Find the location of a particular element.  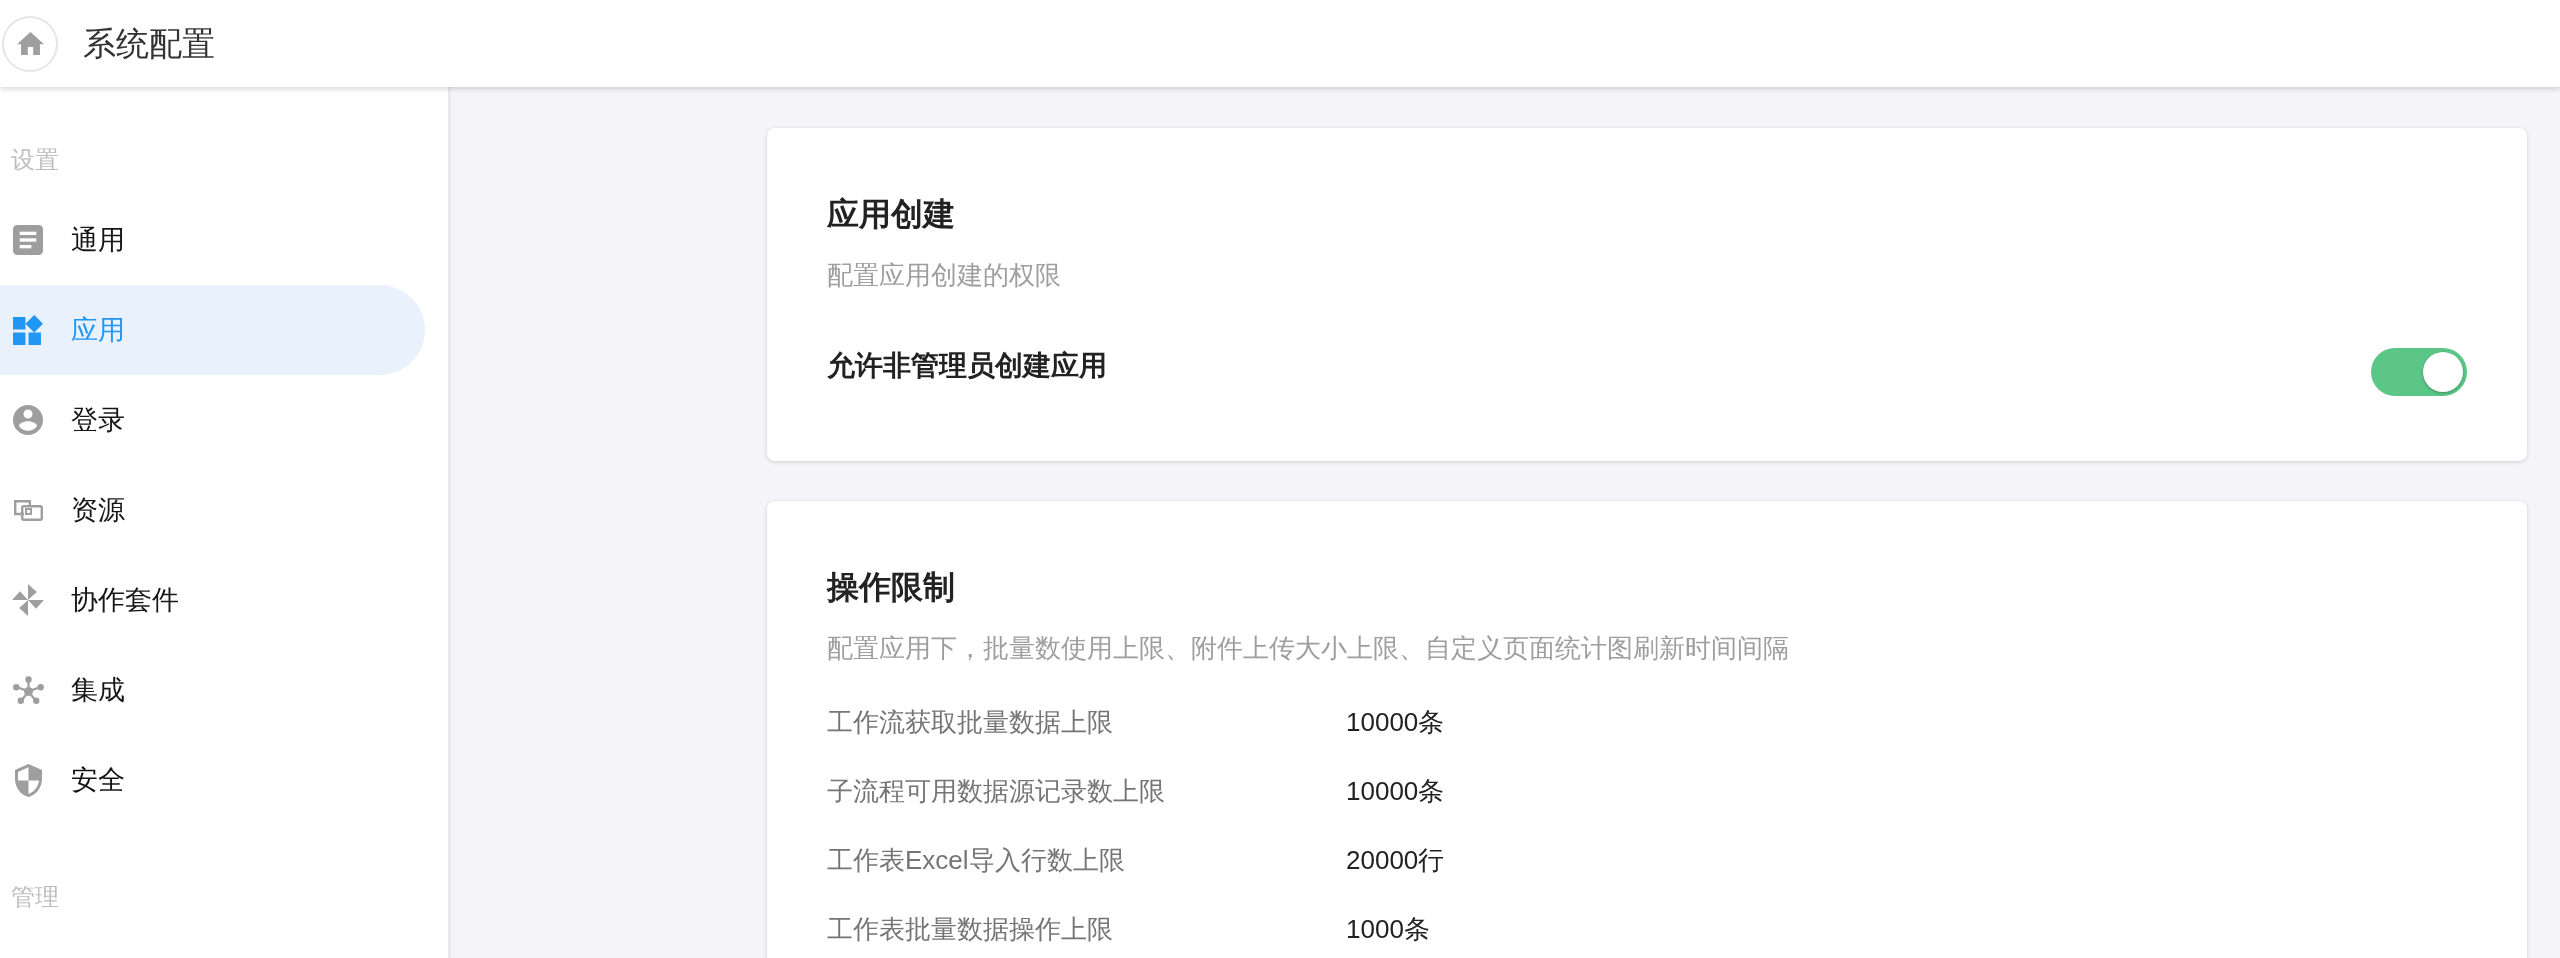

section-label: 管理 is located at coordinates (35, 897).